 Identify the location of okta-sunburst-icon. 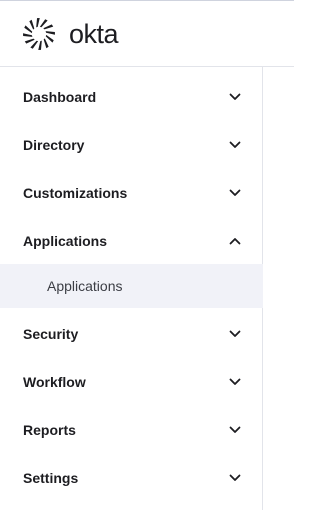
(39, 34).